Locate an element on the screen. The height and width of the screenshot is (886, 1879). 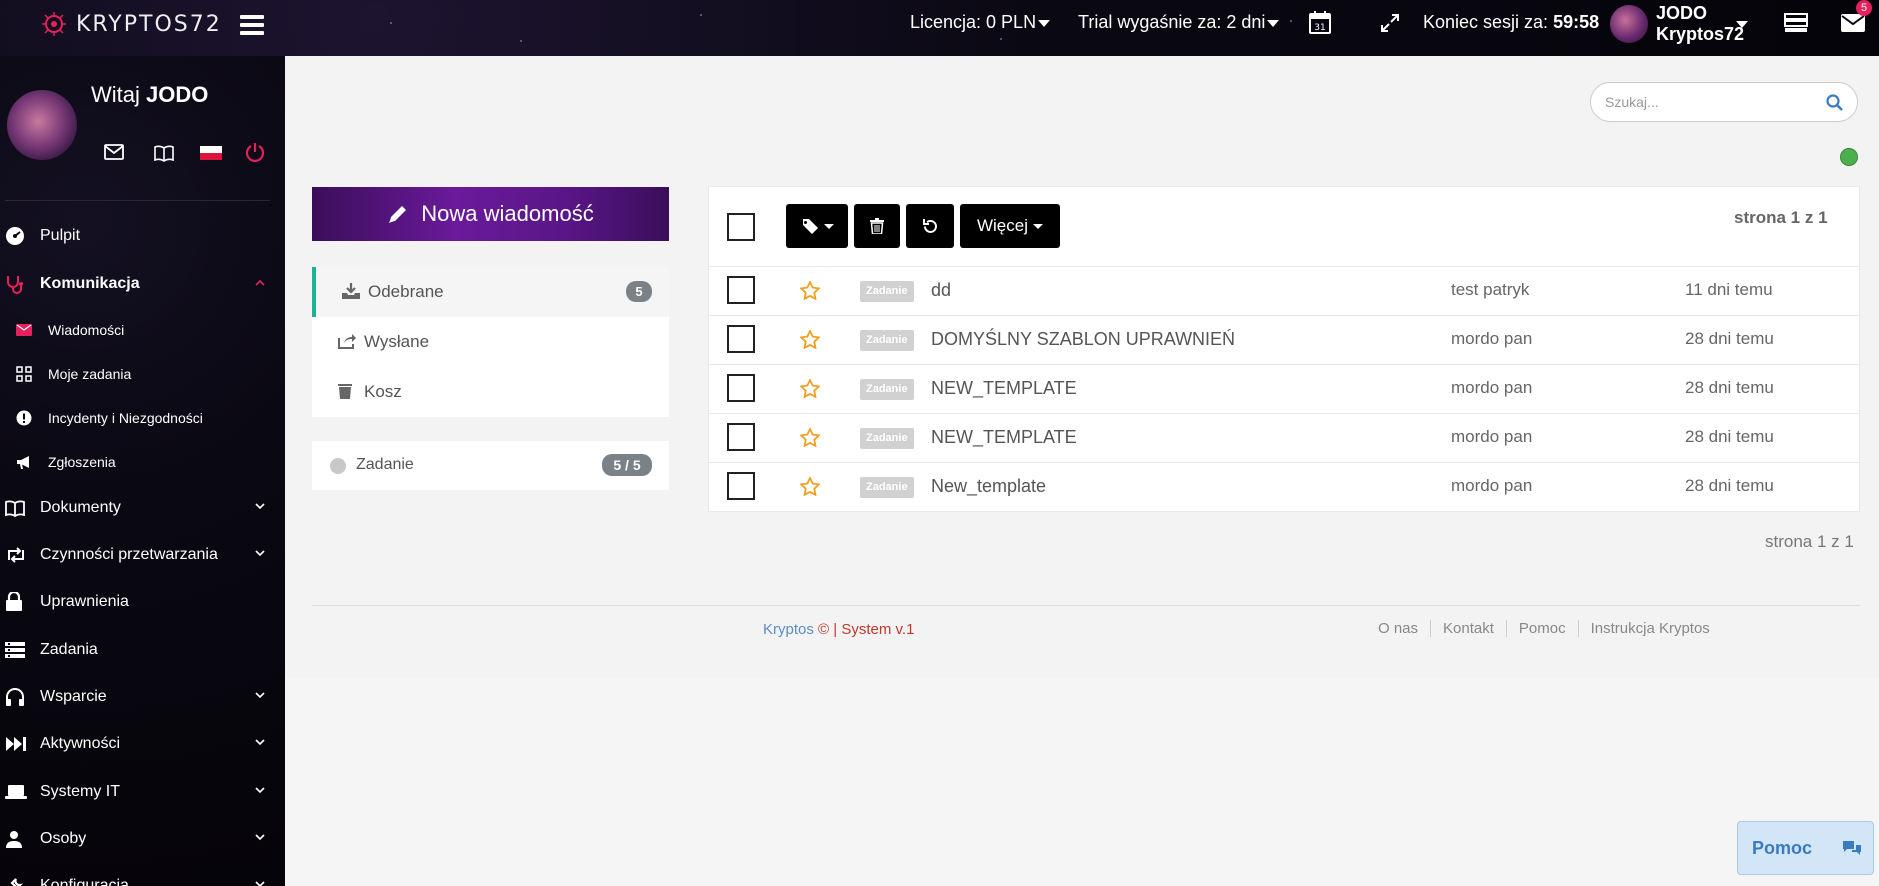
footer-copy: © is located at coordinates (824, 629).